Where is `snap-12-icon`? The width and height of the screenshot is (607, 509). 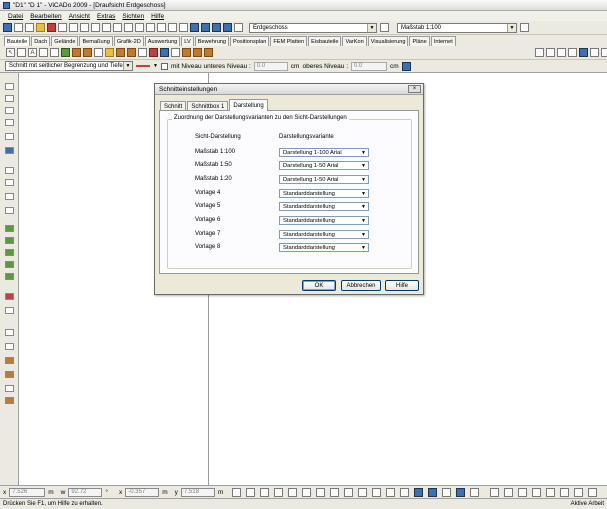
snap-12-icon is located at coordinates (405, 492).